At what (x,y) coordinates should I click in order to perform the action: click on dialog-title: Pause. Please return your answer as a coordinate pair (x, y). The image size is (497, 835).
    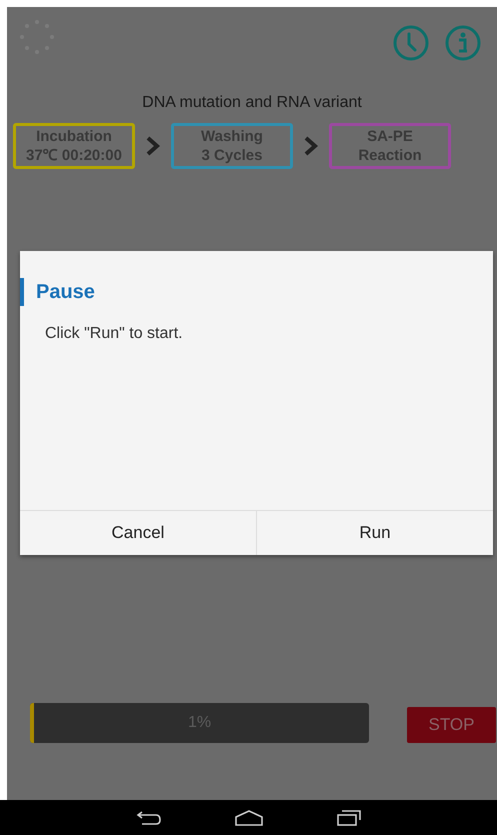
    Looking at the image, I should click on (256, 292).